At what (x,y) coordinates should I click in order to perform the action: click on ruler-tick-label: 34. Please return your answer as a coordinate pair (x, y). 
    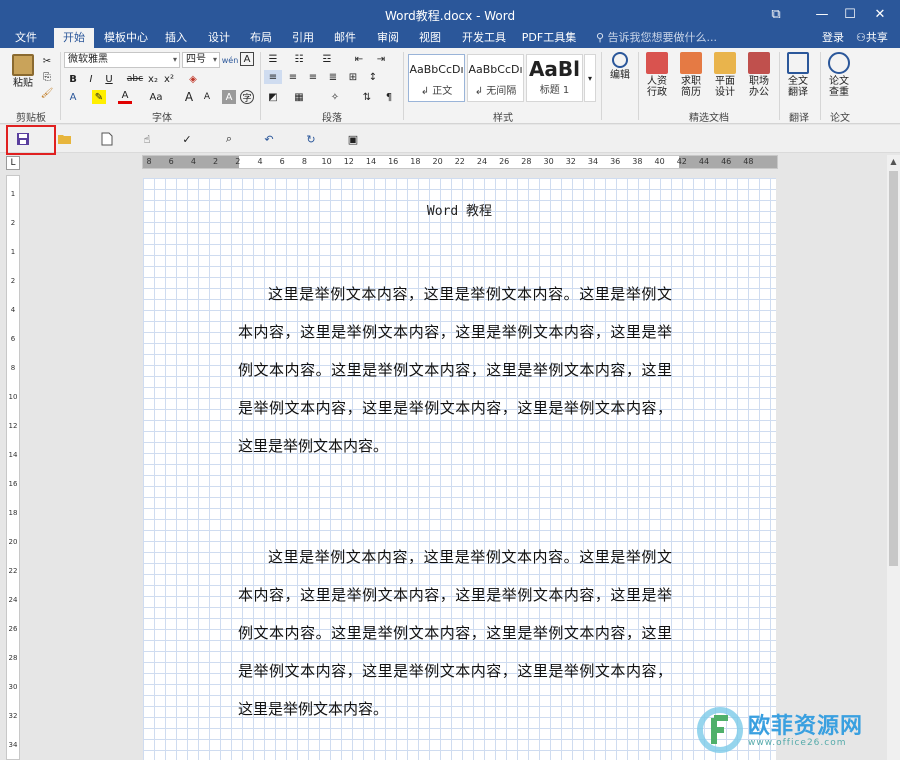
    Looking at the image, I should click on (593, 161).